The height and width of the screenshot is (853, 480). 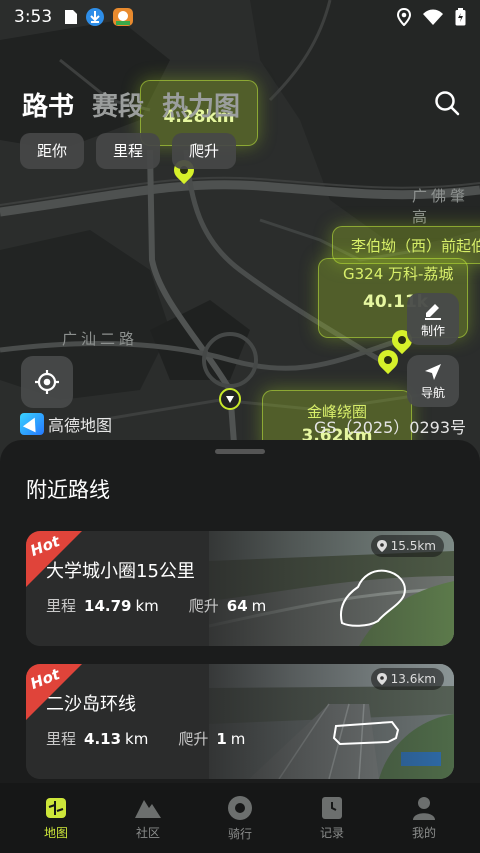 What do you see at coordinates (413, 546) in the screenshot?
I see `route-distance-away-value: 15.5km` at bounding box center [413, 546].